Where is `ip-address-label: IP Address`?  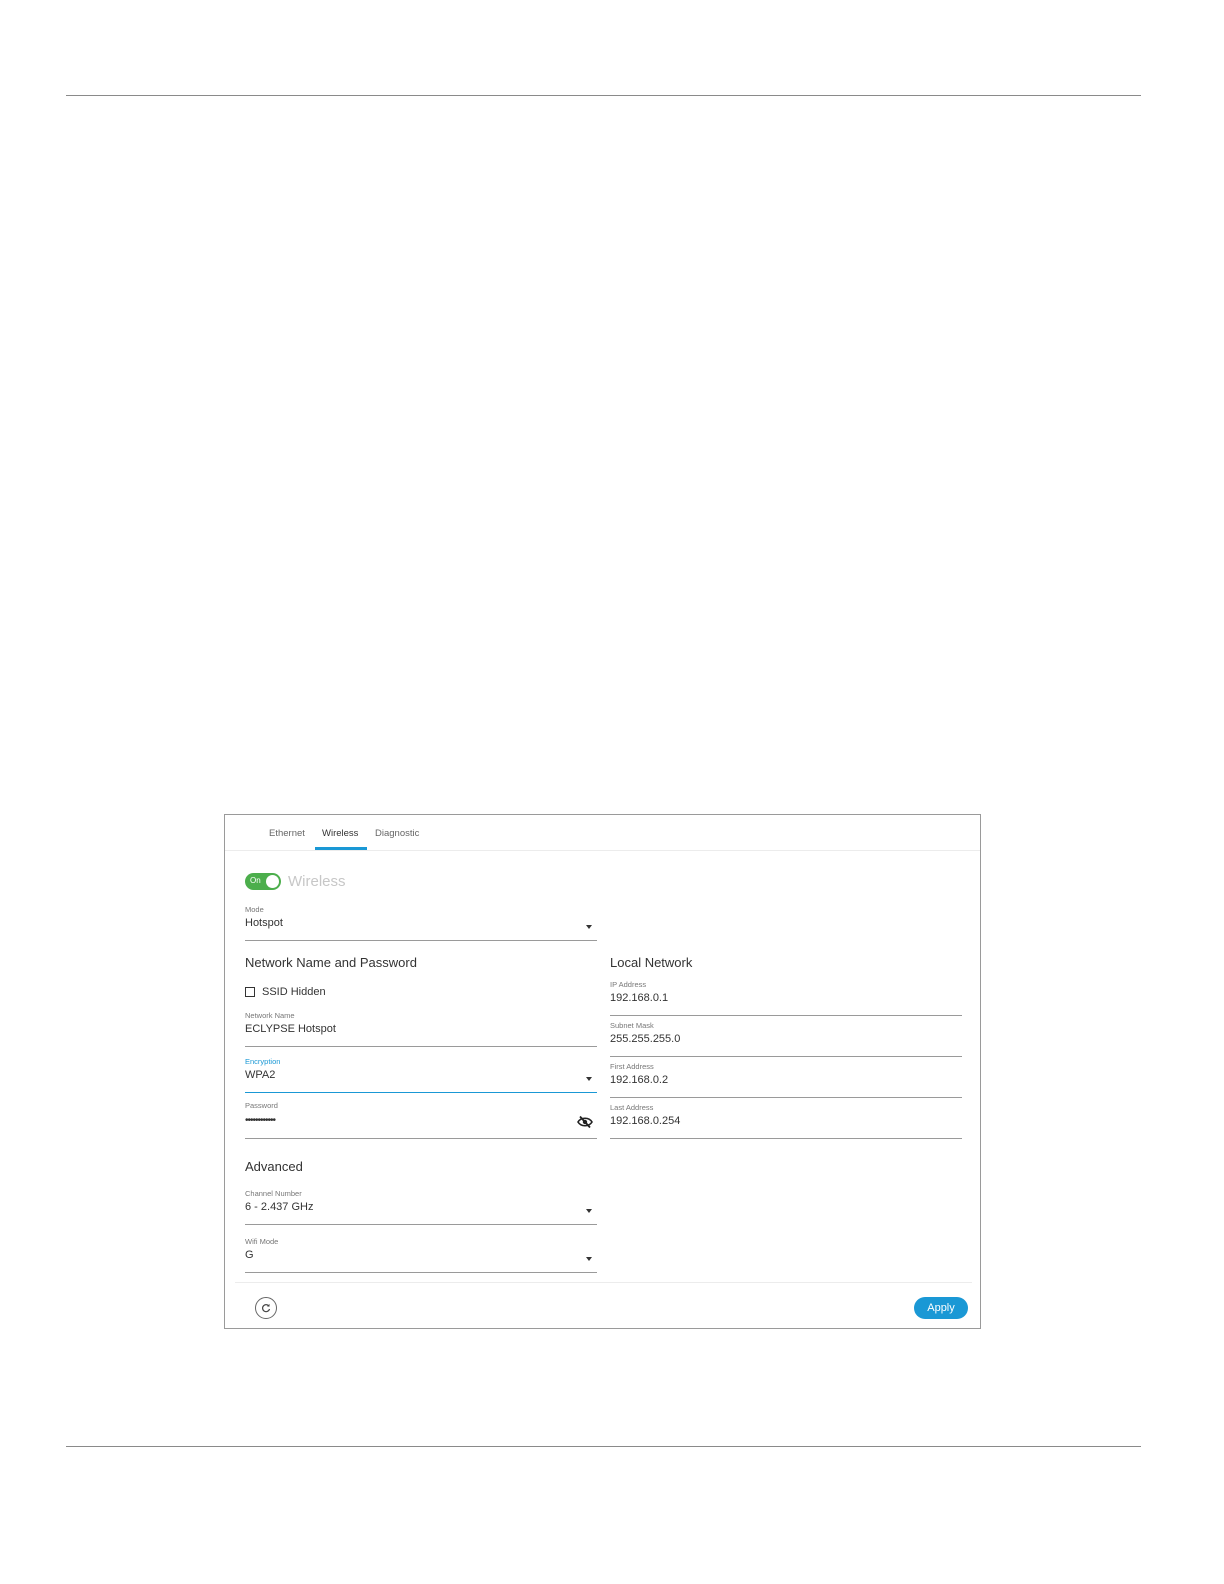 ip-address-label: IP Address is located at coordinates (628, 984).